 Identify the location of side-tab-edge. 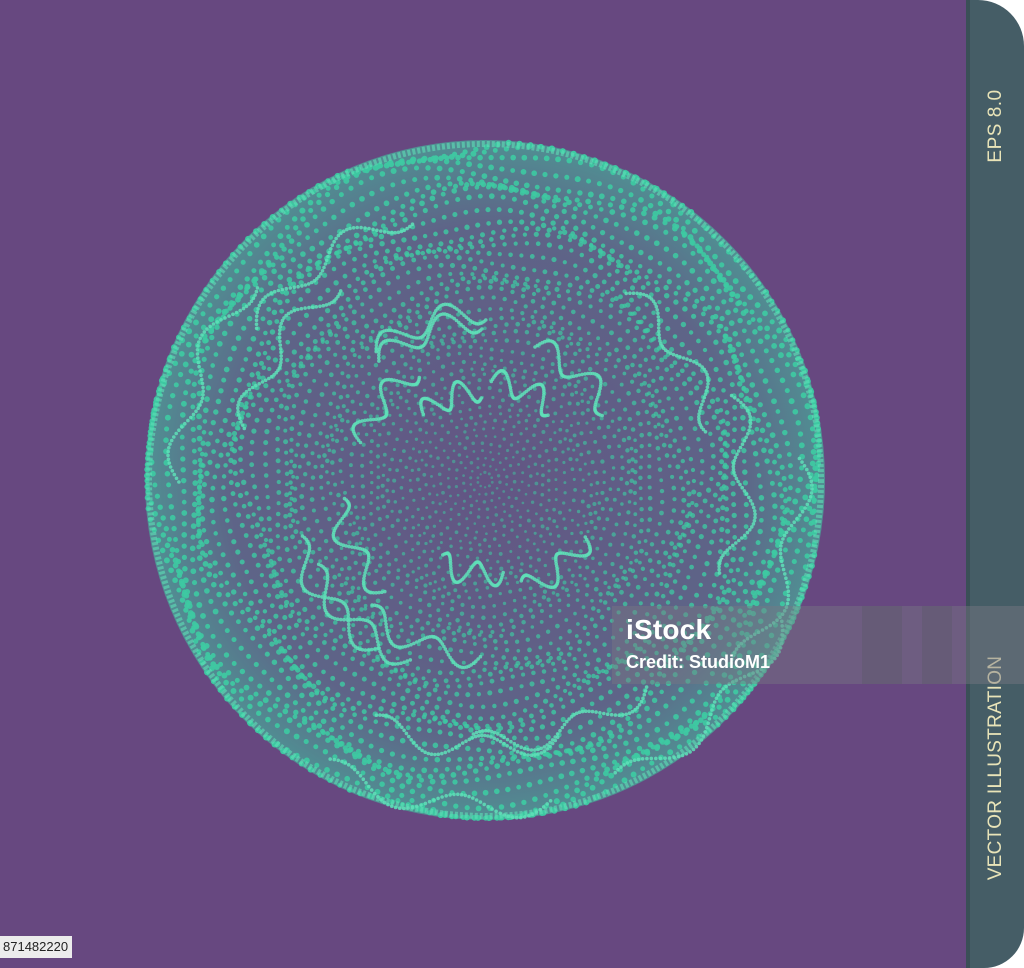
(968, 484).